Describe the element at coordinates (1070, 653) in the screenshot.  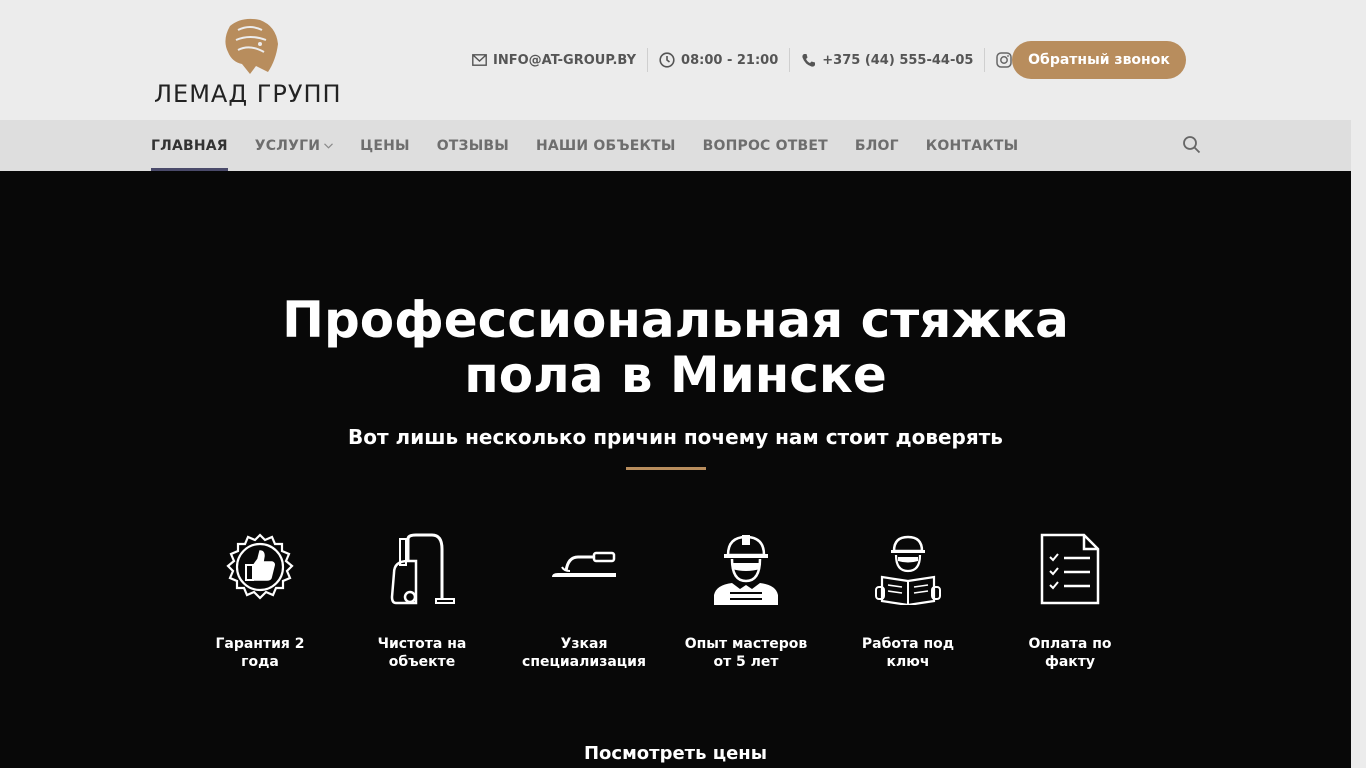
I see `feature-label: Оплата по факту` at that location.